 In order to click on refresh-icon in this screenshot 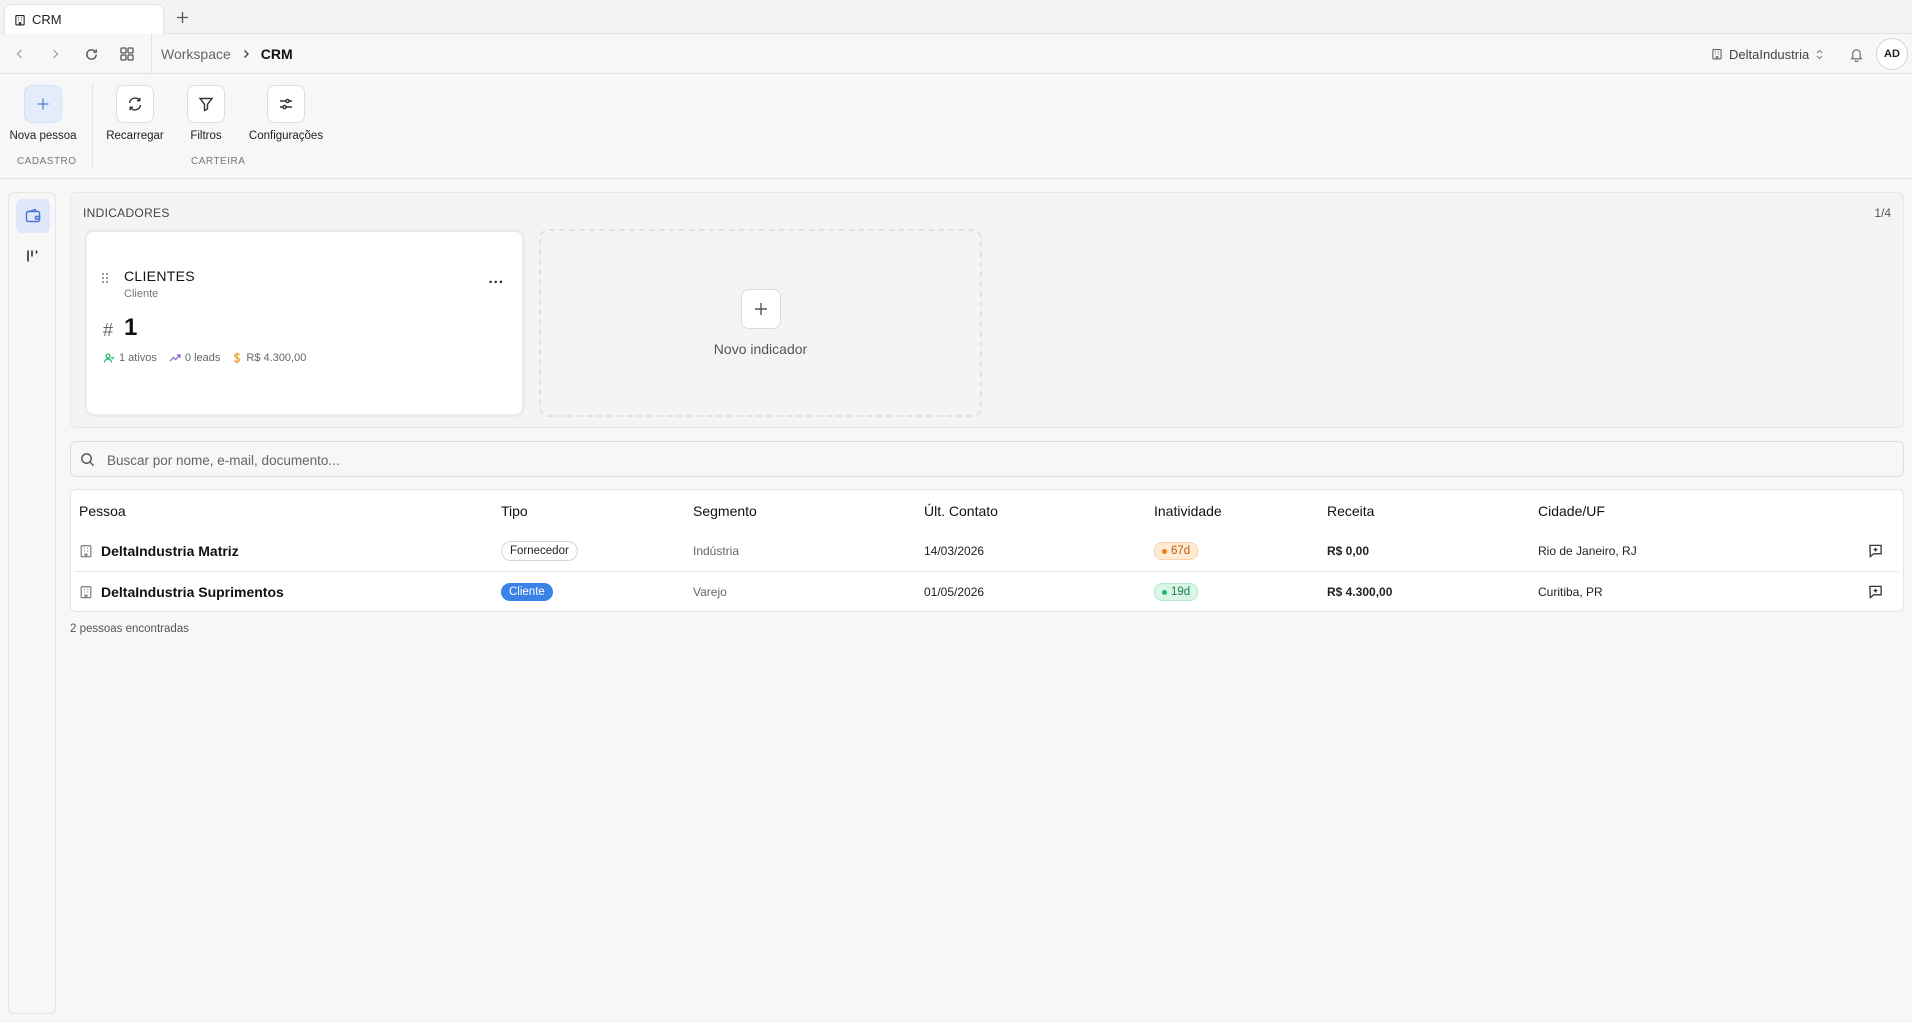, I will do `click(135, 104)`.